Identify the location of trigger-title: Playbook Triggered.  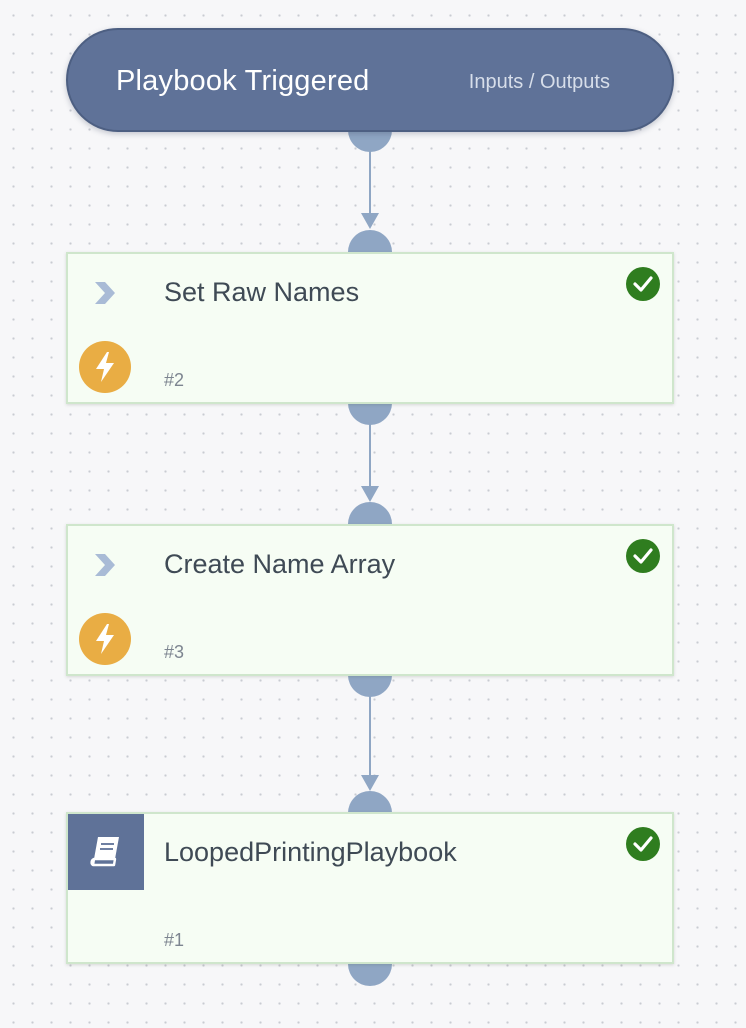
(243, 81).